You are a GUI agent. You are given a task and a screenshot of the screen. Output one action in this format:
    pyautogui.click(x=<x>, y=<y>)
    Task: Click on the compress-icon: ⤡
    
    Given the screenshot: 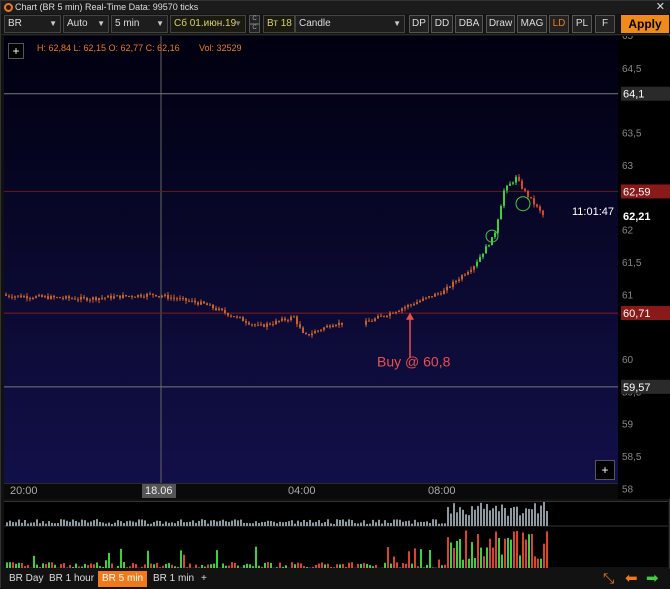 What is the action you would take?
    pyautogui.click(x=608, y=578)
    